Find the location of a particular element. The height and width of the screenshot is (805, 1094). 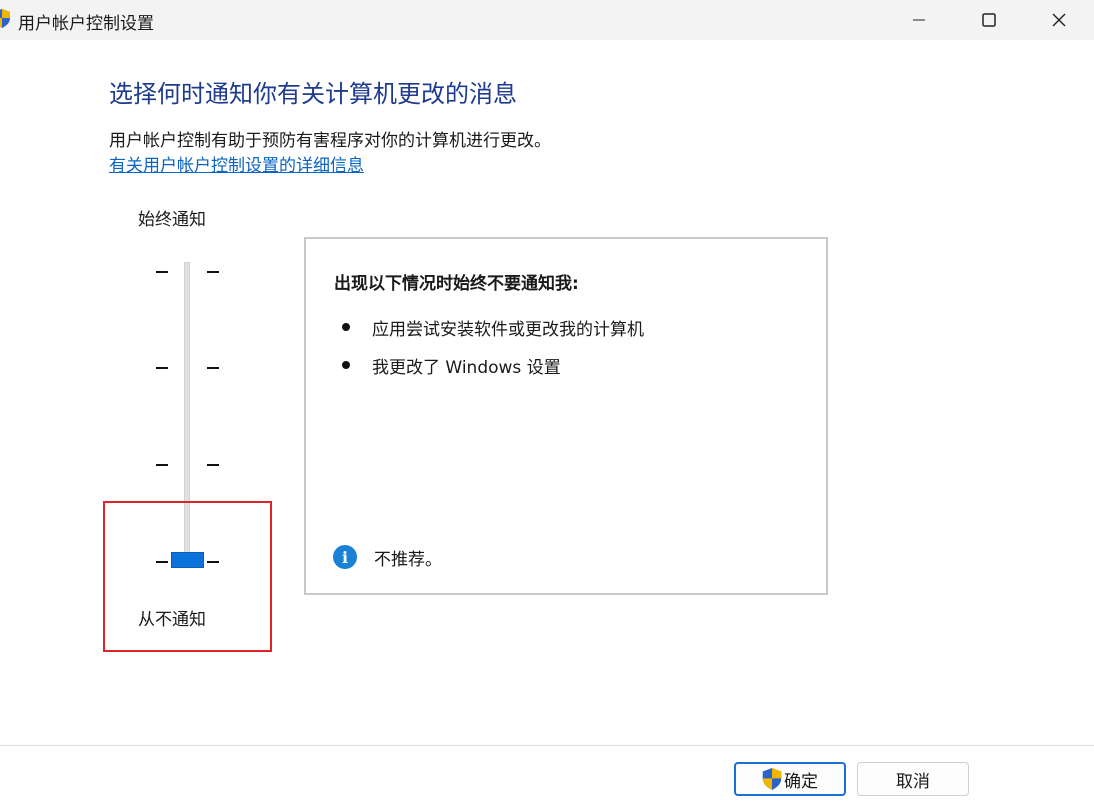

description-text: 用户帐户控制有助于预防有害程序对你的计算机进行更改。 is located at coordinates (330, 141).